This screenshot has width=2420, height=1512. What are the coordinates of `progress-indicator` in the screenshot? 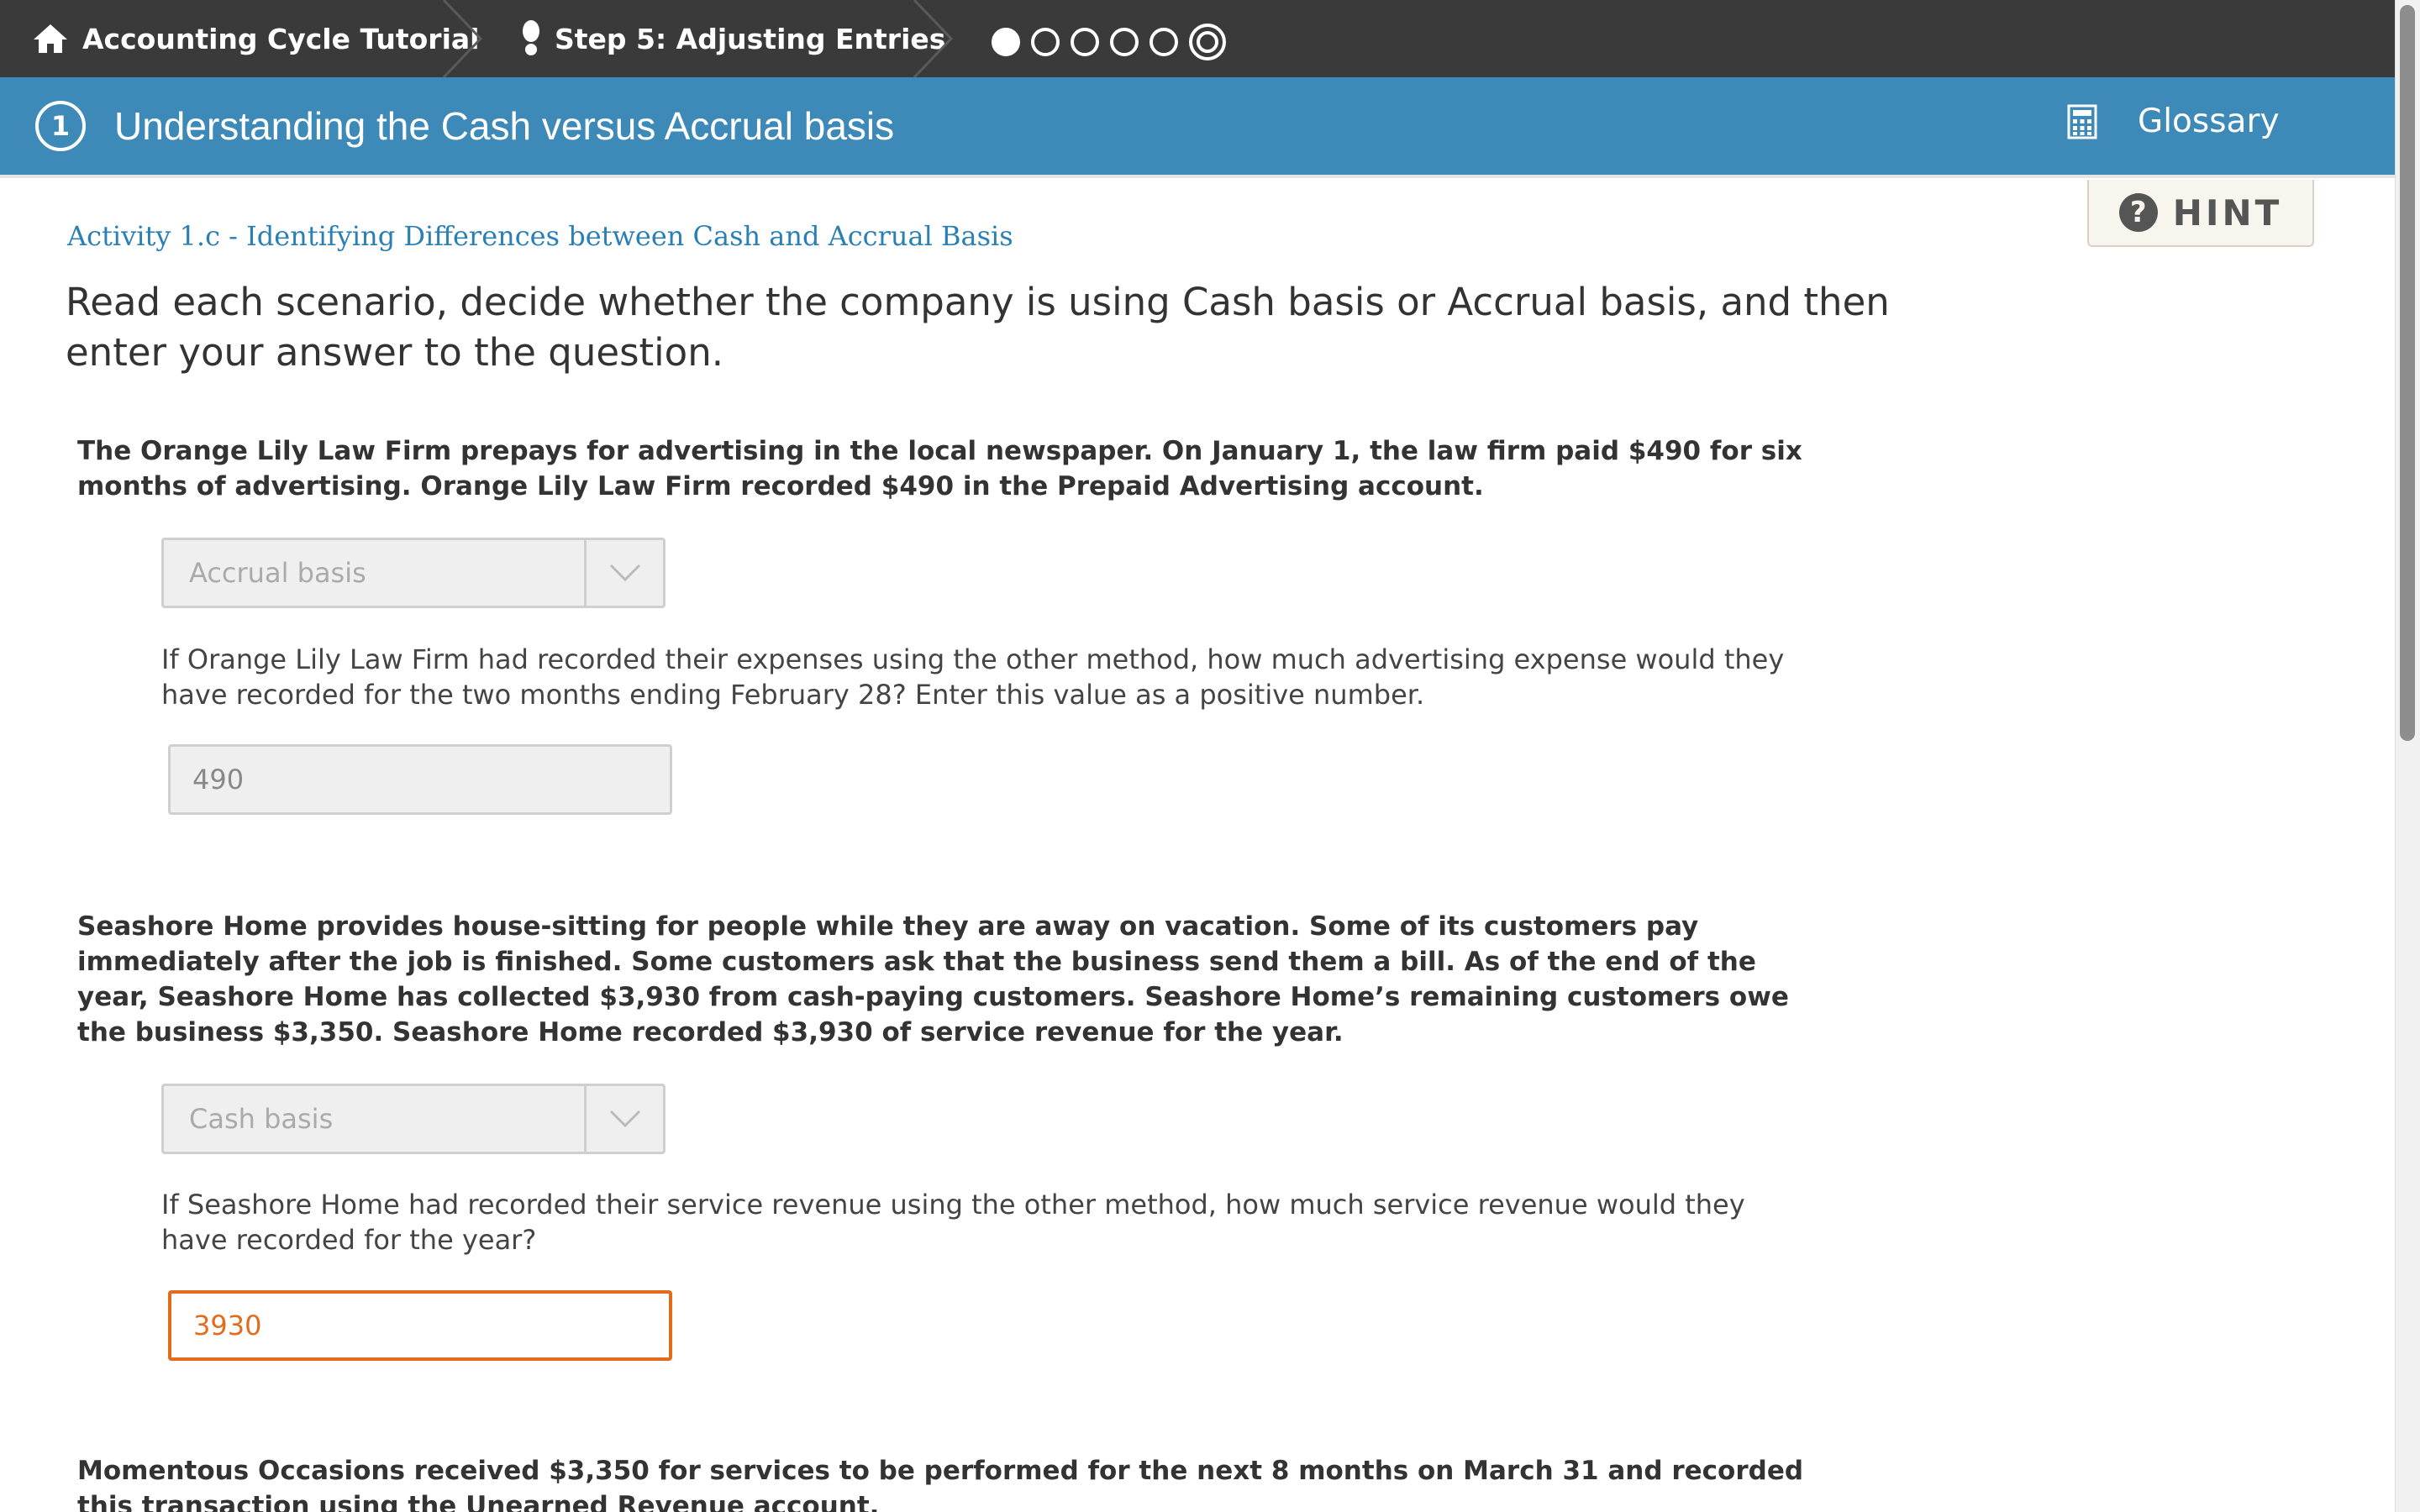 It's located at (1114, 42).